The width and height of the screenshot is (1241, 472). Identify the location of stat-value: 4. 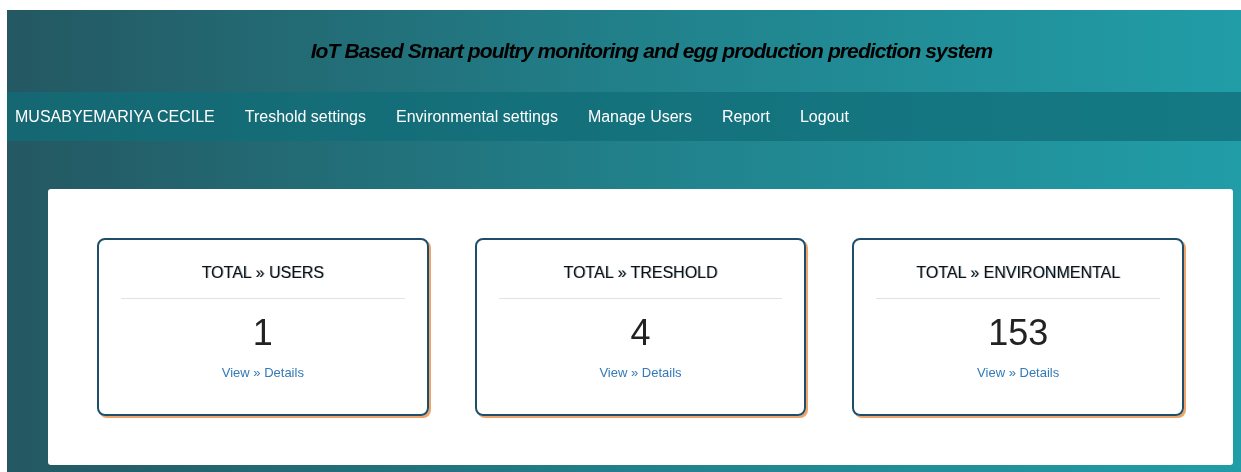
(640, 333).